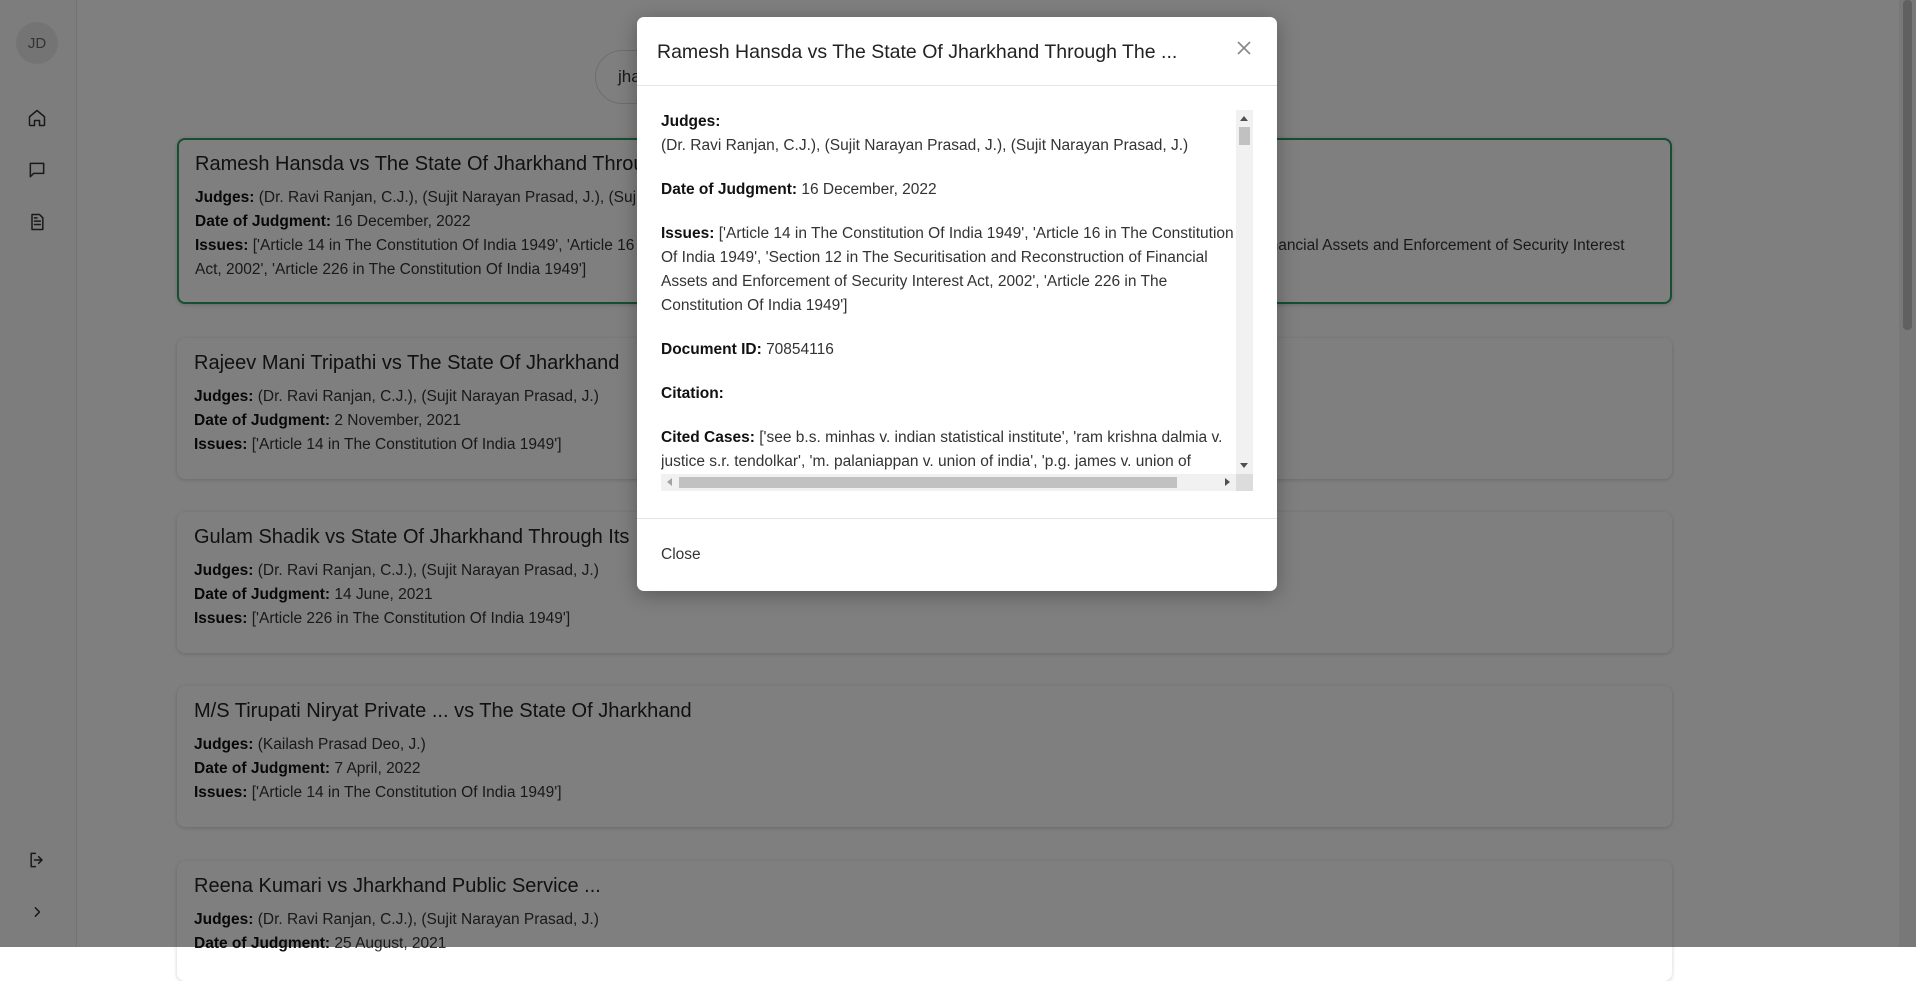 The image size is (1916, 981). Describe the element at coordinates (688, 233) in the screenshot. I see `issues-label: Issues:` at that location.